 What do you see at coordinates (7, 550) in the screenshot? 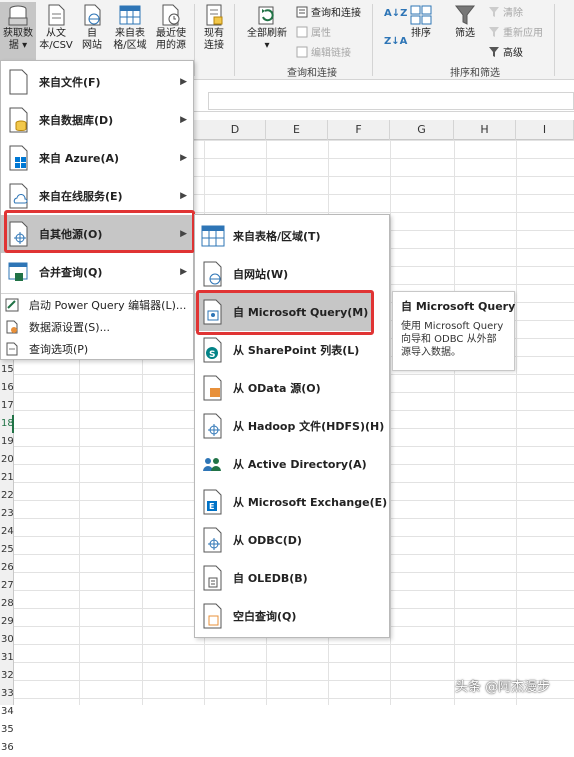
I see `row-number: 25` at bounding box center [7, 550].